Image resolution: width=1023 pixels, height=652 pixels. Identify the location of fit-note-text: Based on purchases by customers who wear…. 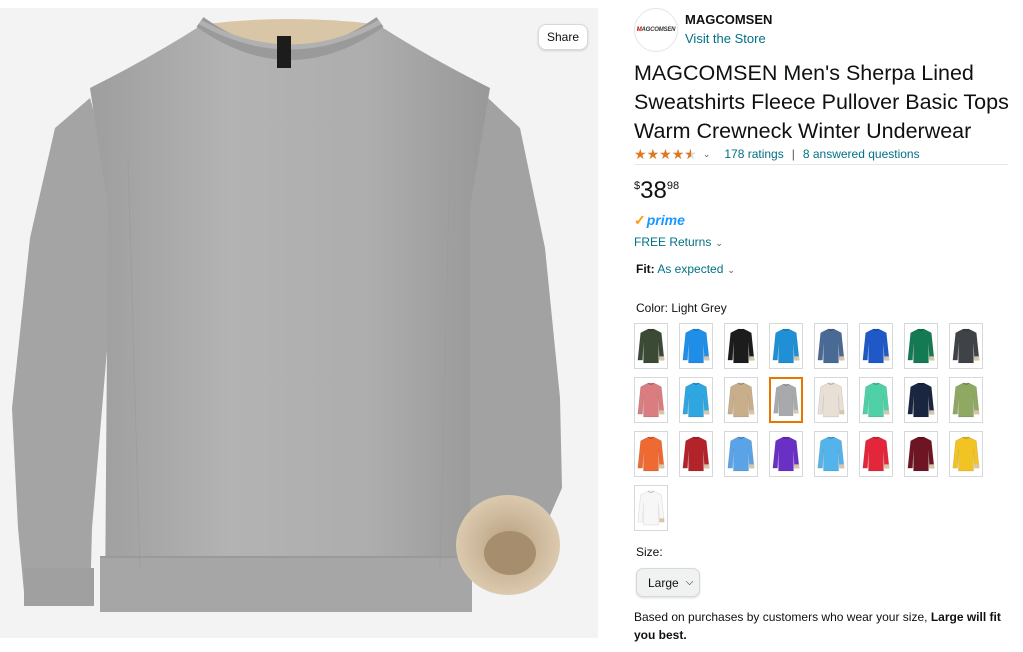
(782, 617).